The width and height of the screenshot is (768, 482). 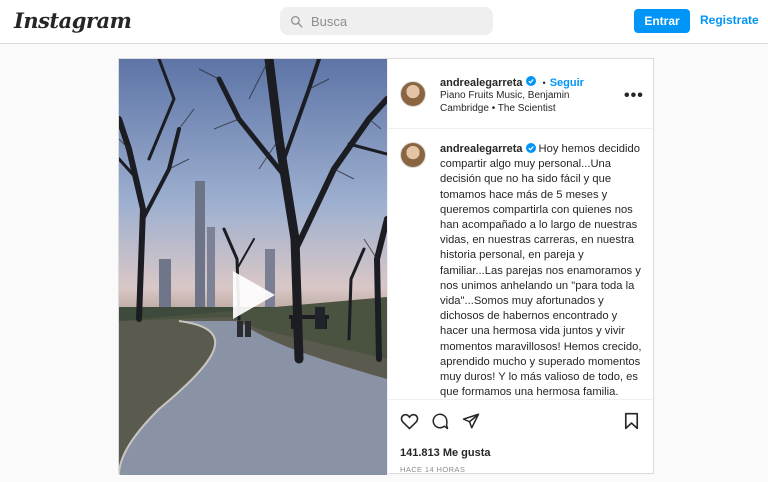 What do you see at coordinates (445, 453) in the screenshot?
I see `likes-count: 141.813 Me gusta` at bounding box center [445, 453].